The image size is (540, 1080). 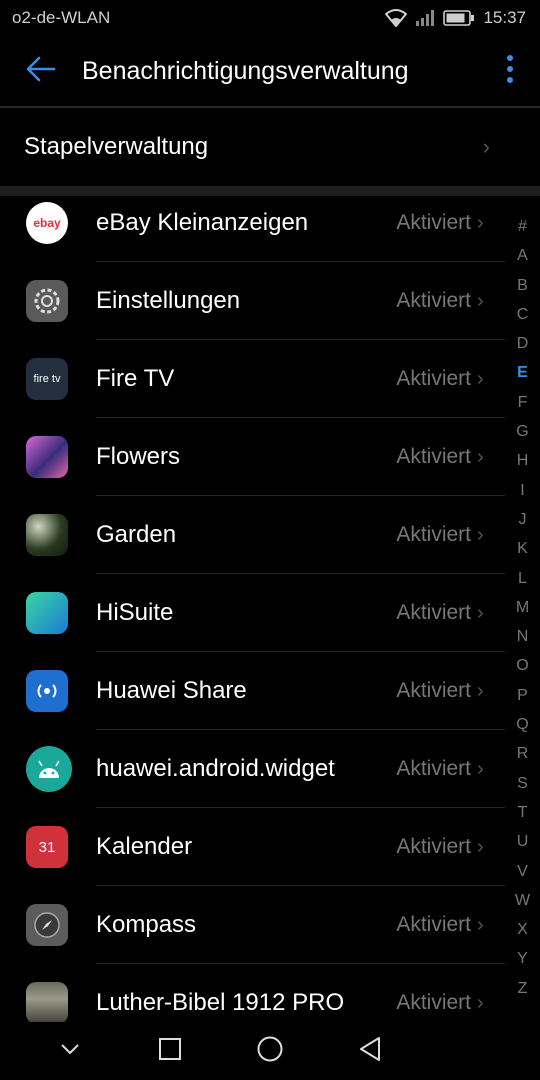 I want to click on alphabet-index-letter: Y, so click(x=522, y=959).